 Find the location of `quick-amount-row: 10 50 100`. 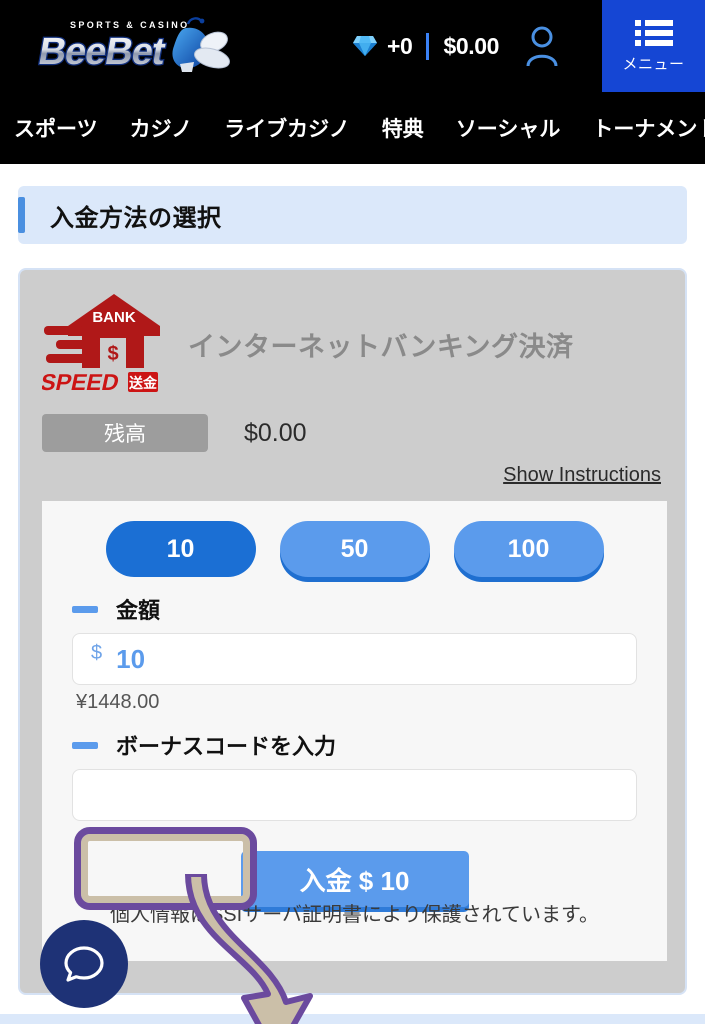

quick-amount-row: 10 50 100 is located at coordinates (354, 549).